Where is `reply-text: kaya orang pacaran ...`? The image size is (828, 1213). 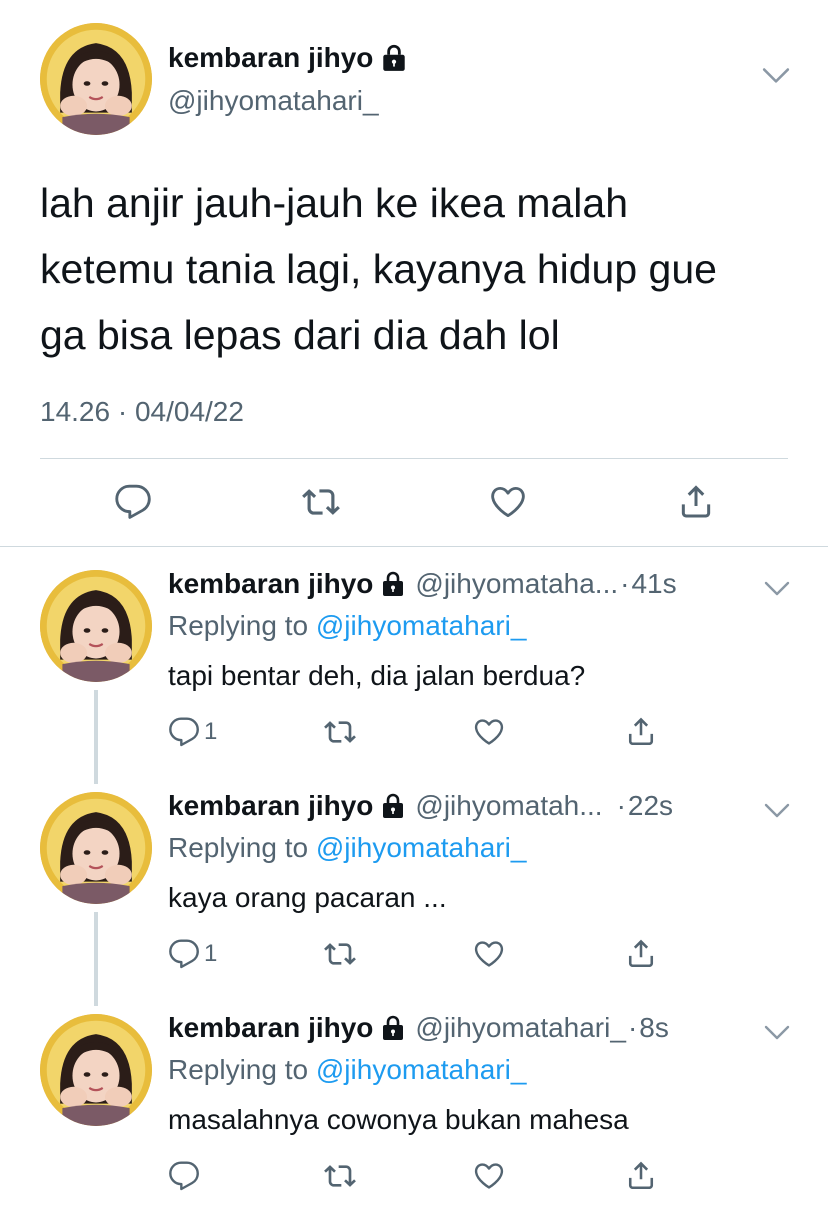
reply-text: kaya orang pacaran ... is located at coordinates (307, 897).